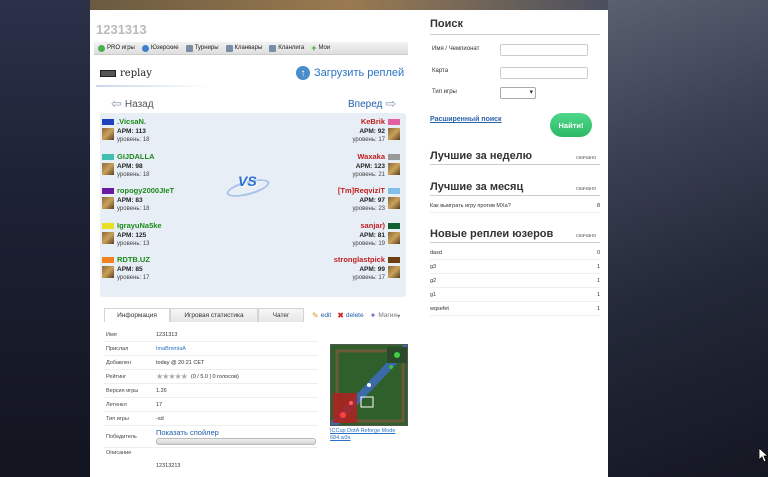 The height and width of the screenshot is (477, 768). Describe the element at coordinates (139, 225) in the screenshot. I see `player-name: IgrayuNa5ke` at that location.